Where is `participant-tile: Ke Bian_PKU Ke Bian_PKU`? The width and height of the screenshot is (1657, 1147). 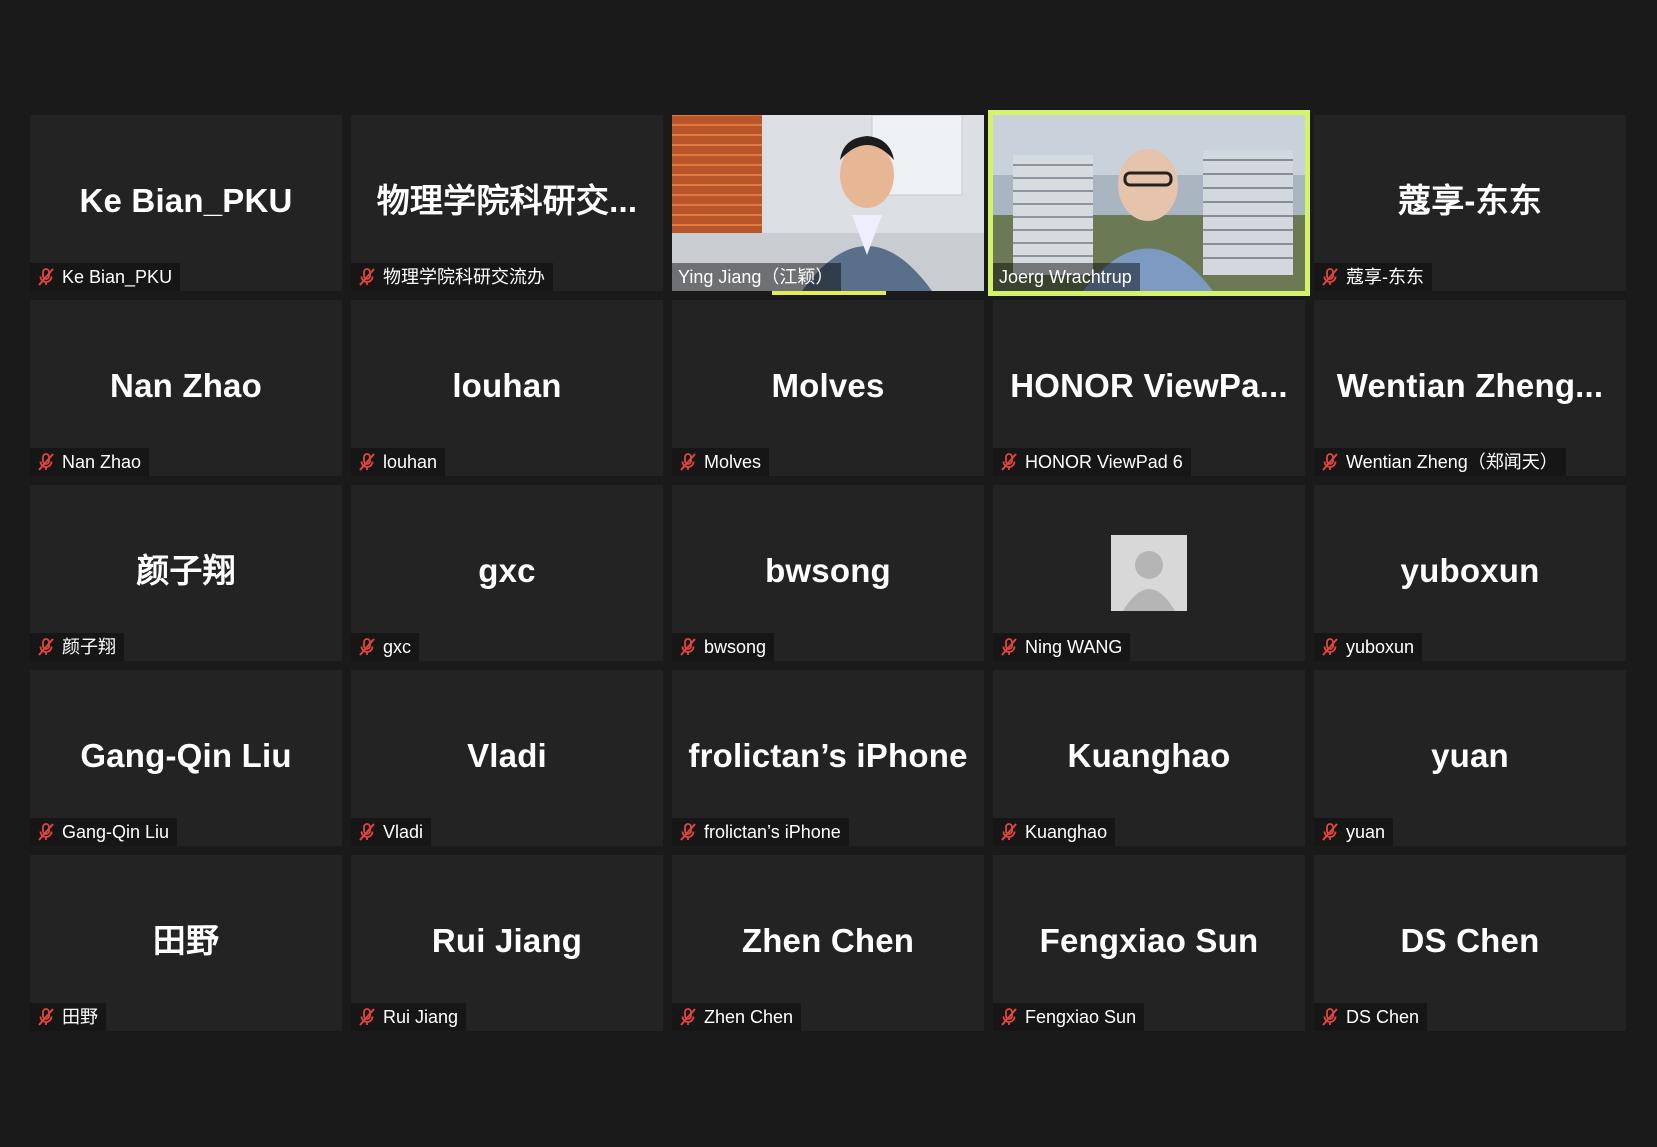 participant-tile: Ke Bian_PKU Ke Bian_PKU is located at coordinates (186, 203).